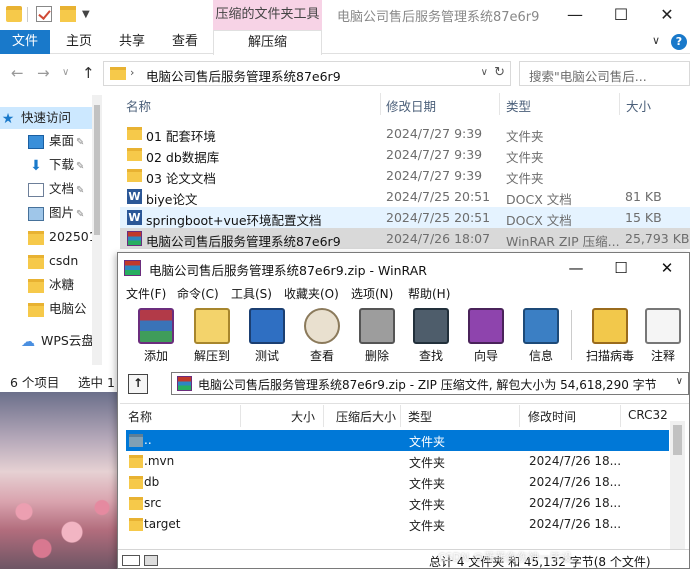  Describe the element at coordinates (86, 14) in the screenshot. I see `quick-access-dropdown-icon: ▼` at that location.